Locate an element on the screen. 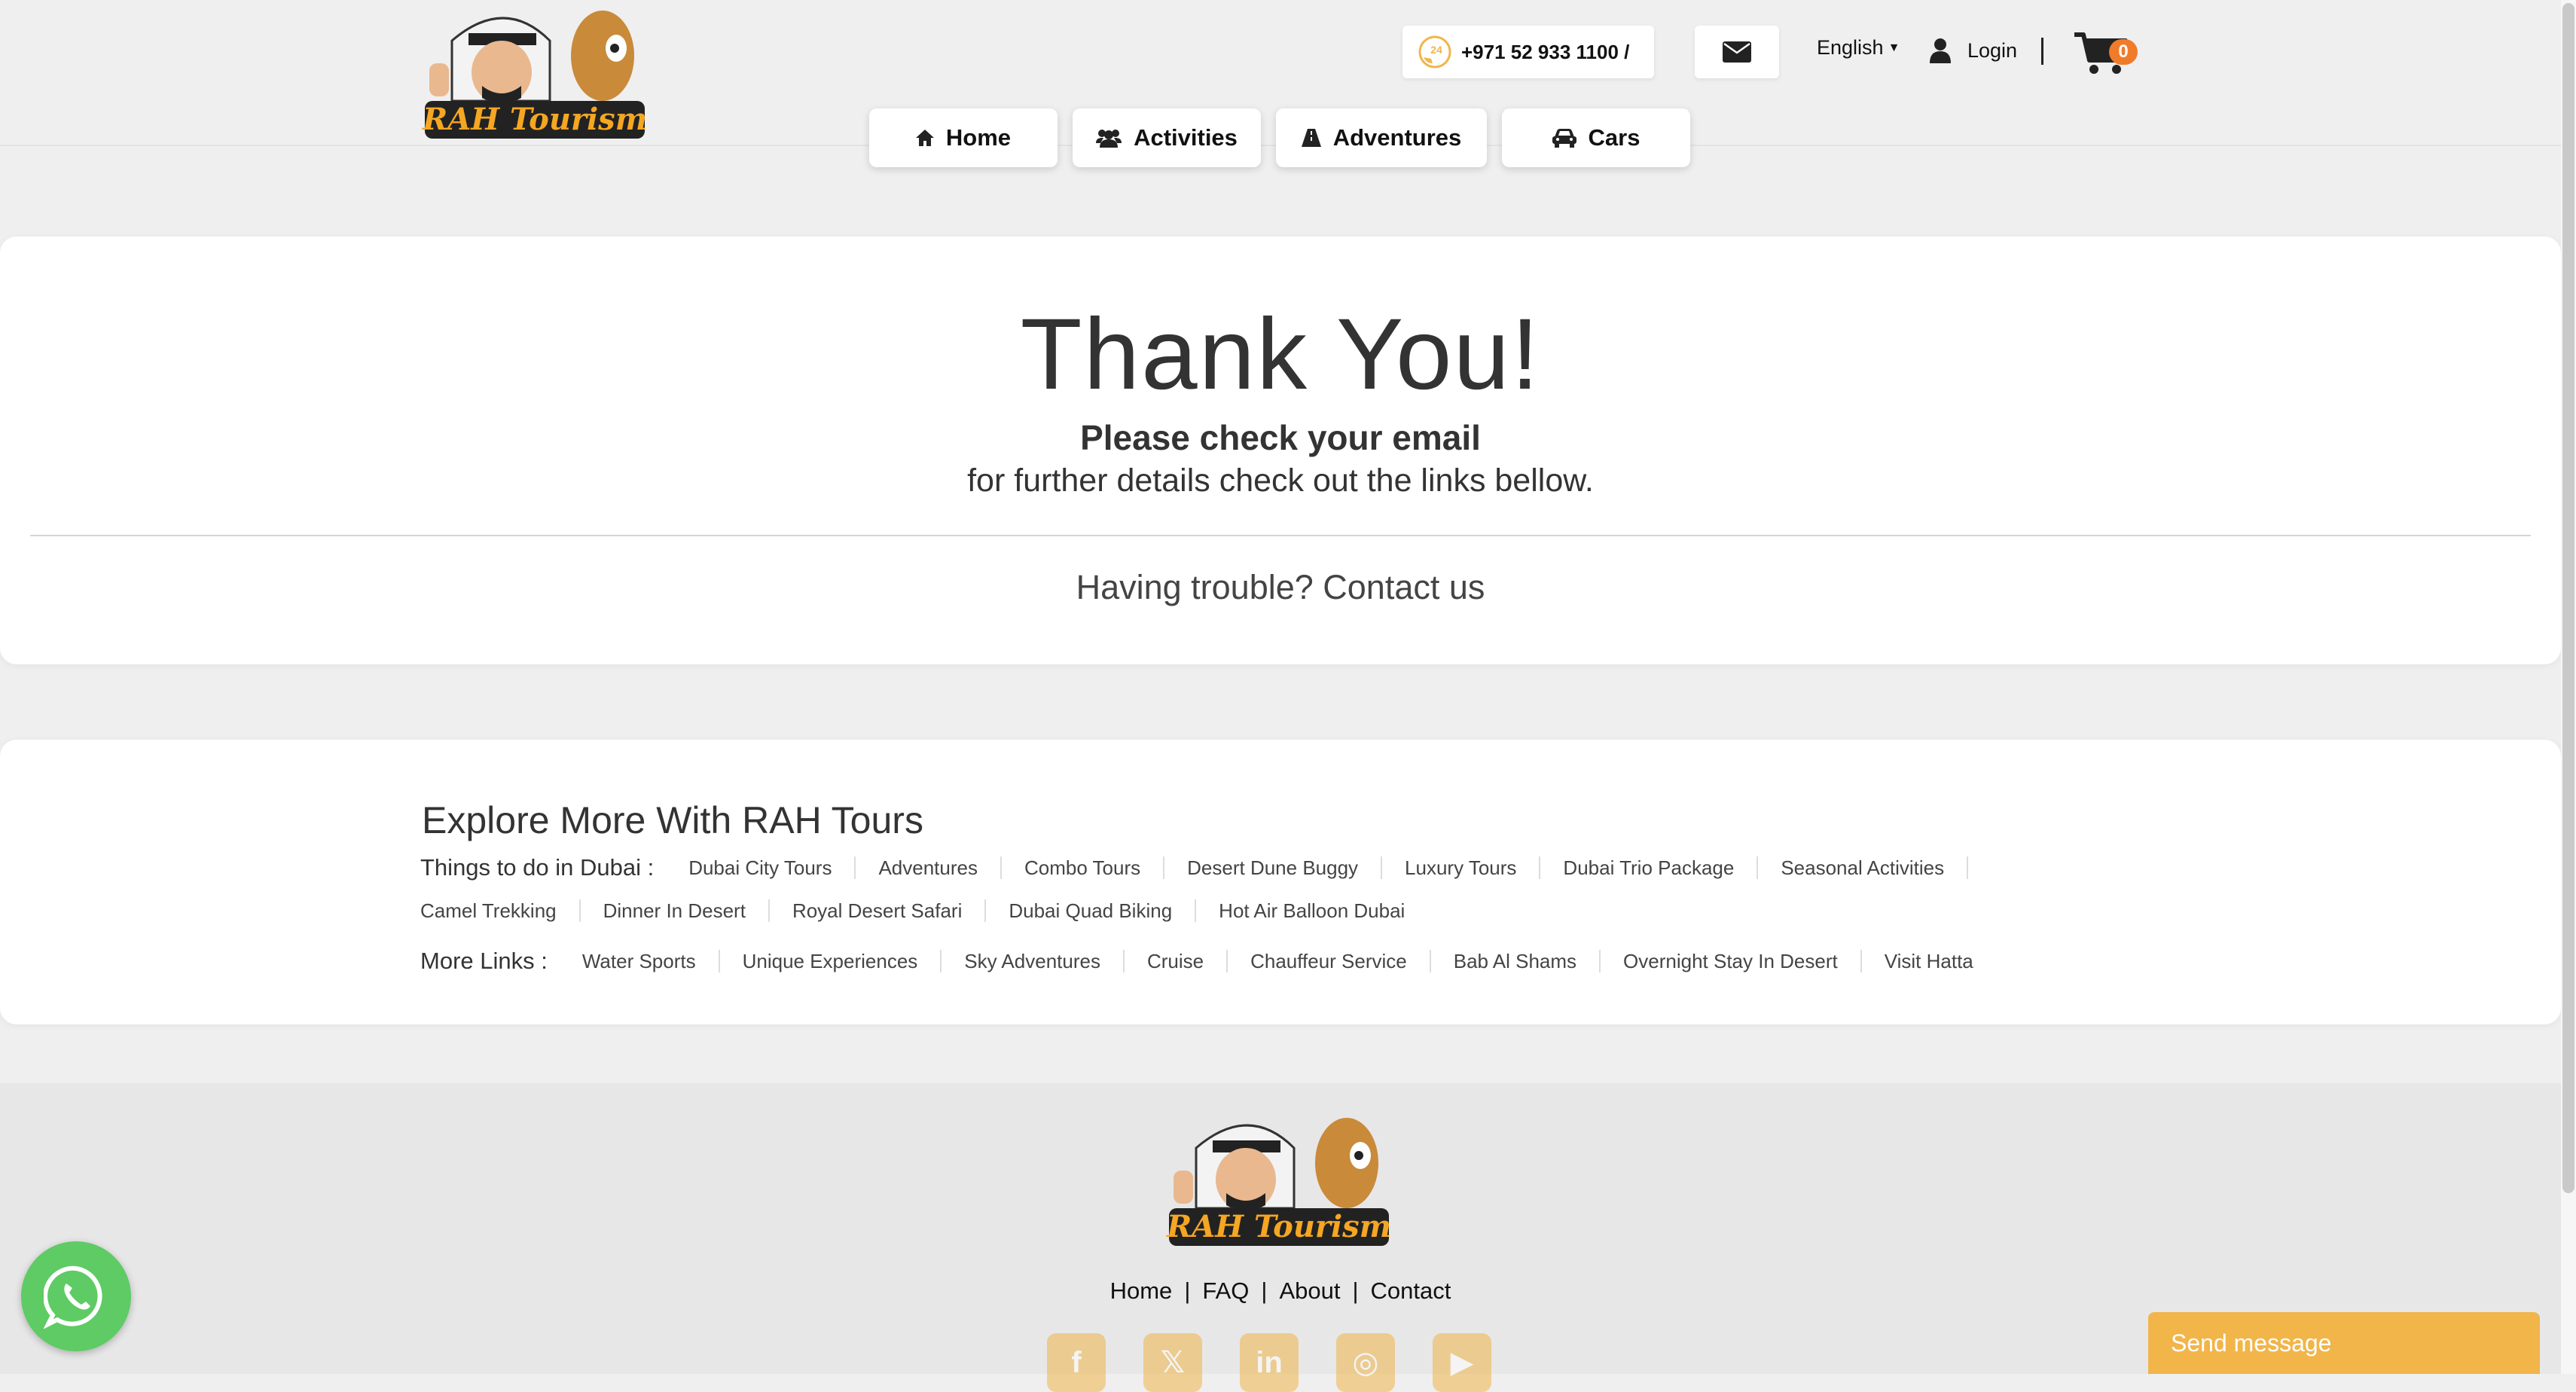 This screenshot has height=1392, width=2576. language-label: English is located at coordinates (1850, 48).